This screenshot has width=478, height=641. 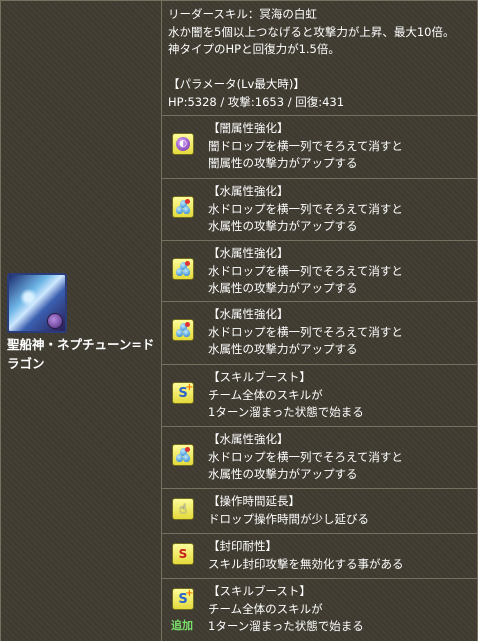 I want to click on parameters-stats: HP:5328 / 攻撃:1653 / 回復:431, so click(x=256, y=101).